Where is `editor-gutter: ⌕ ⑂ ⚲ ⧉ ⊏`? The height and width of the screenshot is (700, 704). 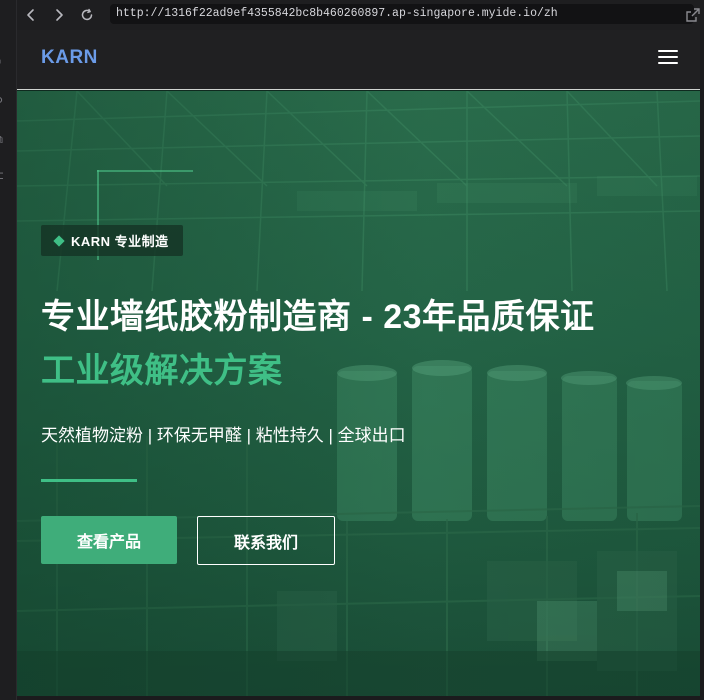 editor-gutter: ⌕ ⑂ ⚲ ⧉ ⊏ is located at coordinates (8, 350).